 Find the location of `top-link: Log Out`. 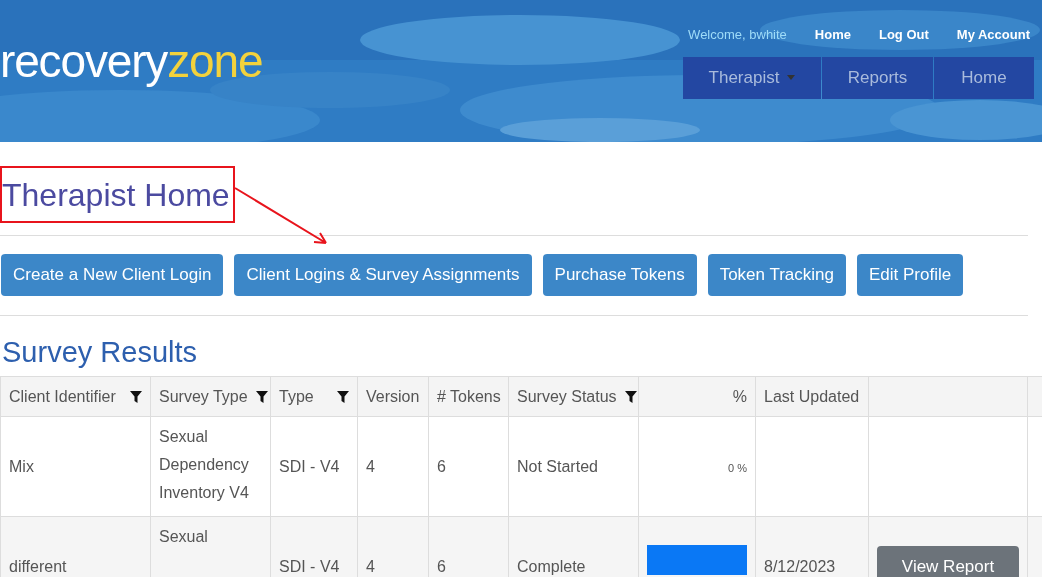

top-link: Log Out is located at coordinates (903, 35).